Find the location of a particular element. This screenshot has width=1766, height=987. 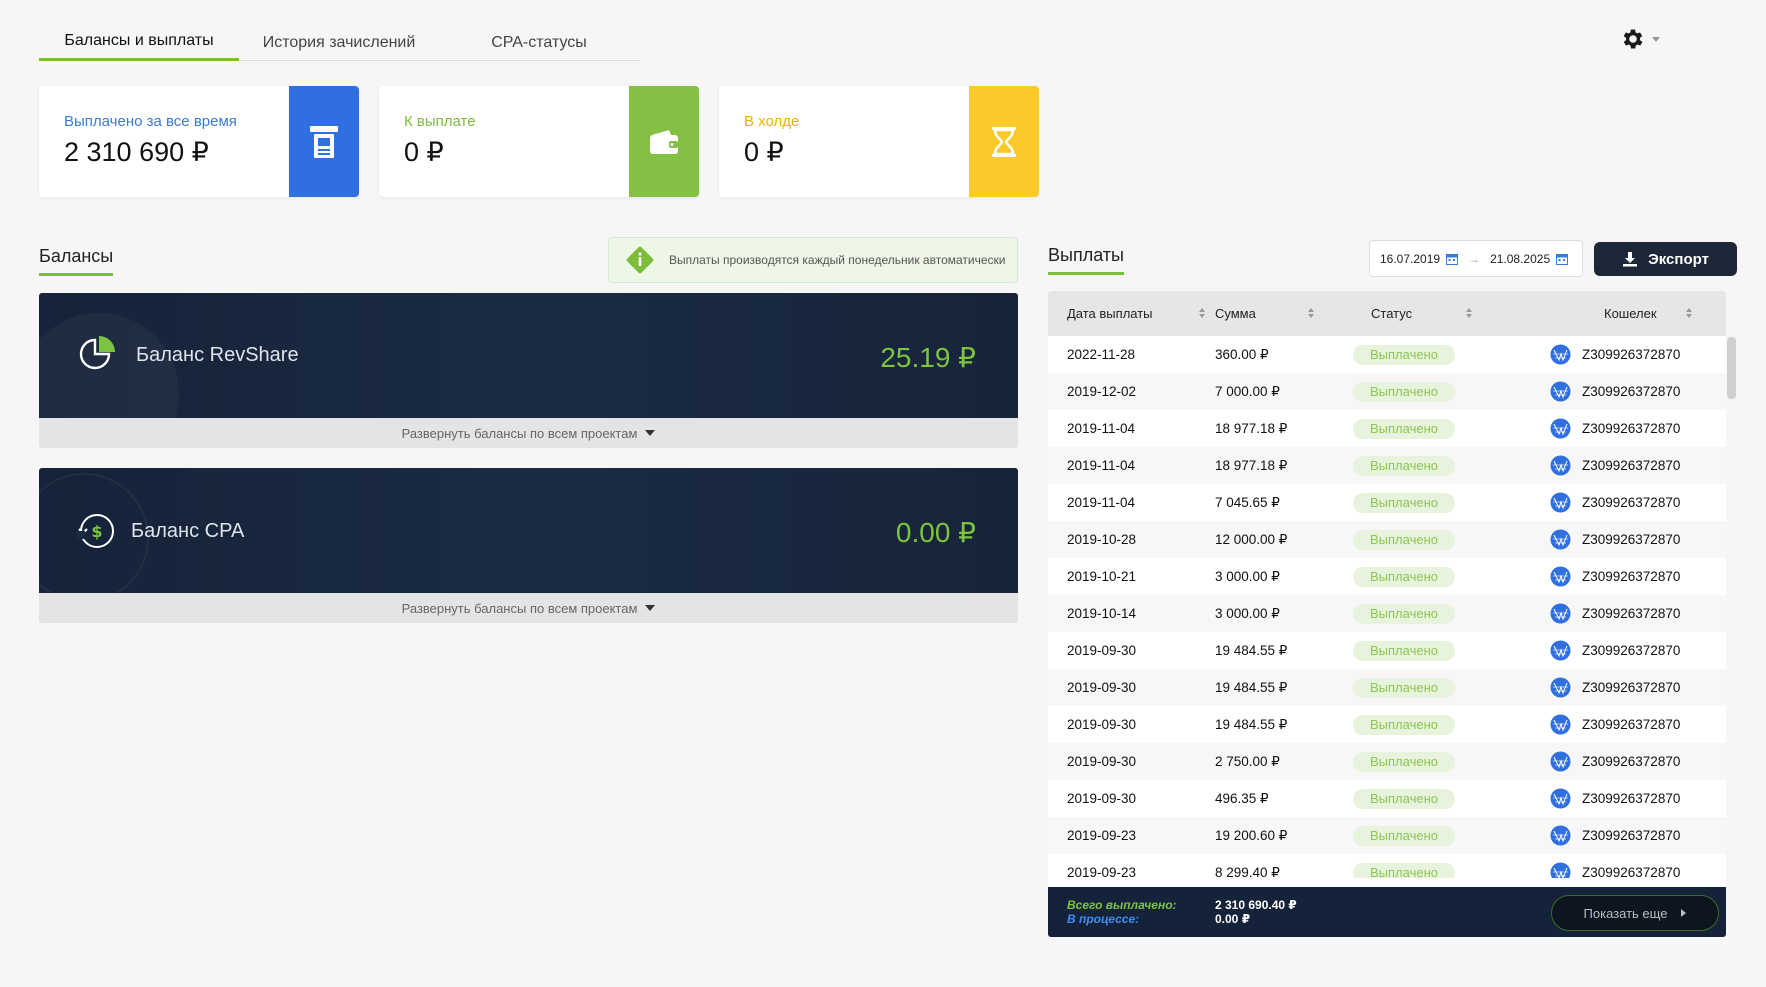

show-more-label: Показать еще is located at coordinates (1625, 913).